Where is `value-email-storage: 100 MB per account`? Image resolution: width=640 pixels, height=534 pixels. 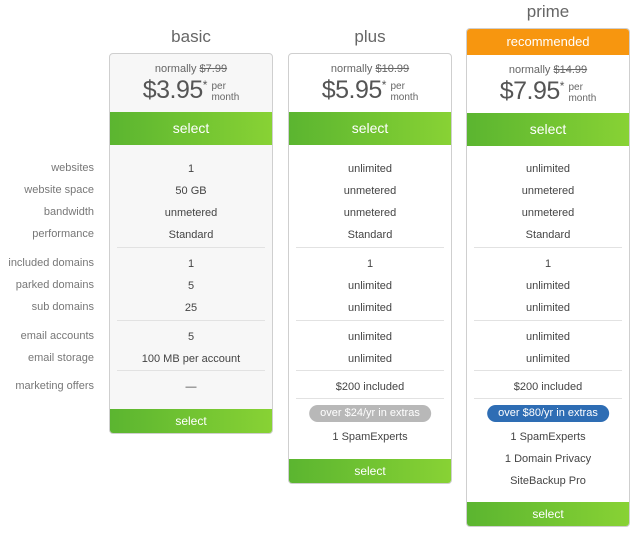 value-email-storage: 100 MB per account is located at coordinates (191, 359).